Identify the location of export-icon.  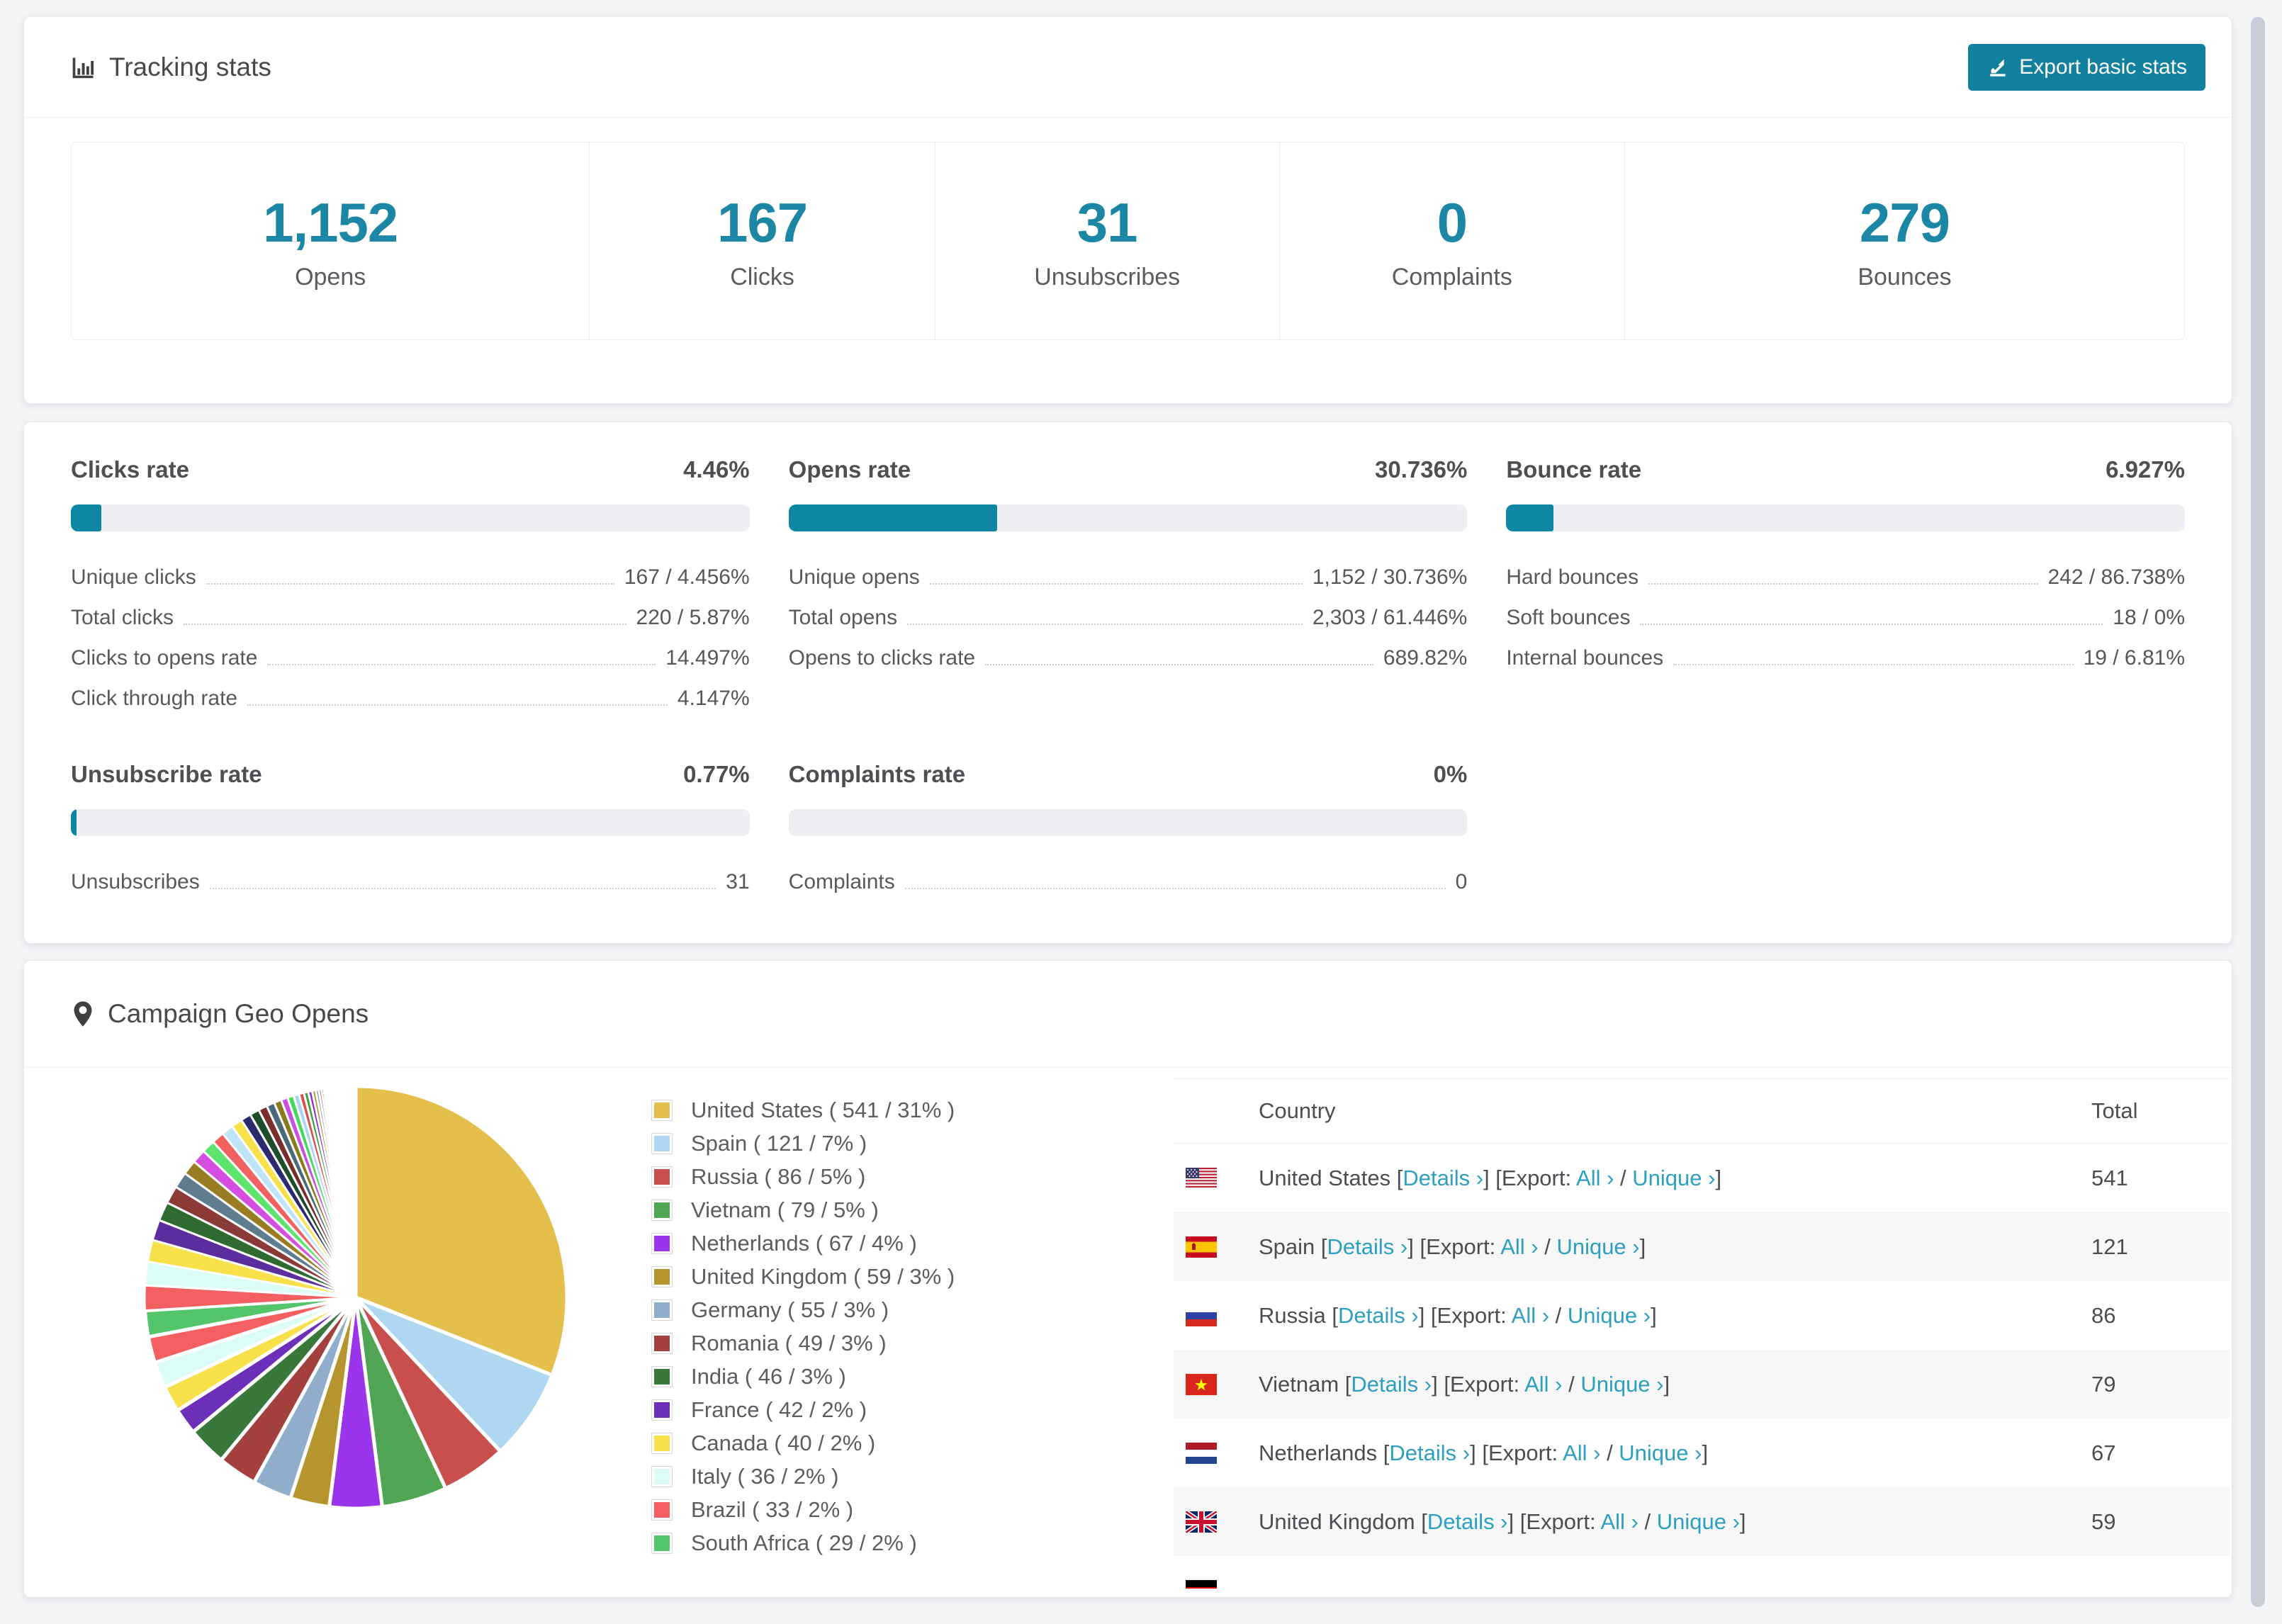
(1998, 68).